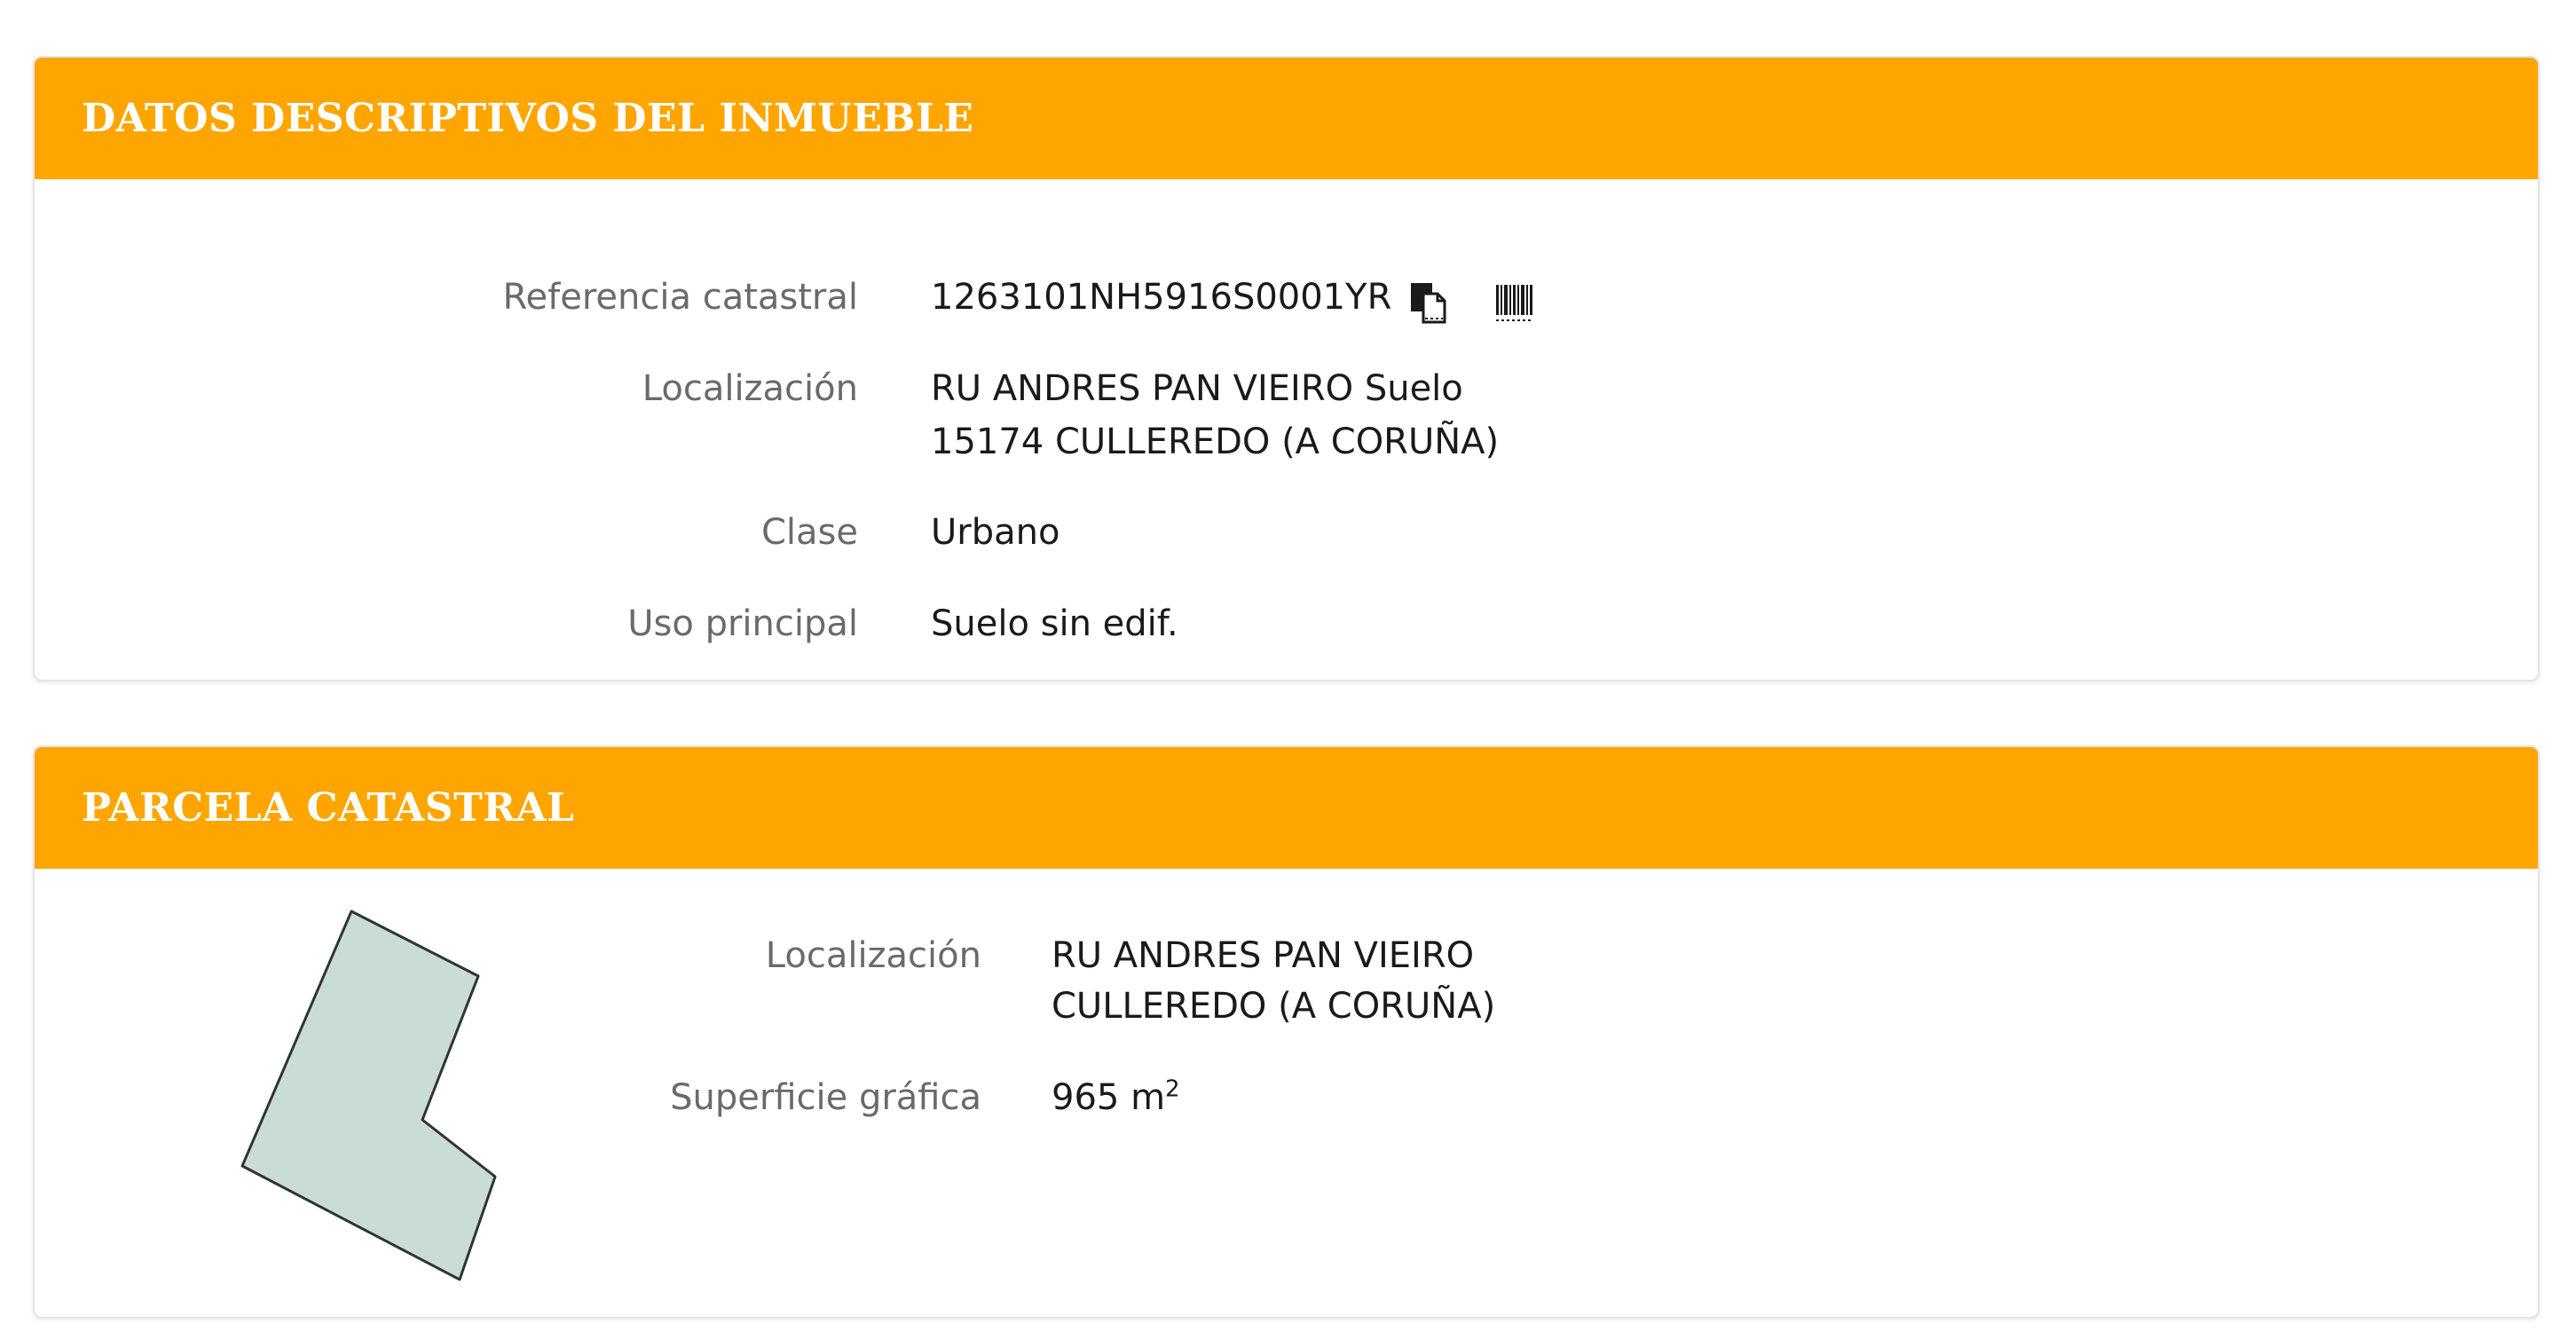 Image resolution: width=2576 pixels, height=1331 pixels. I want to click on datos-descriptivos-header: DATOS DESCRIPTIVOS DEL INMUEBLE, so click(1286, 118).